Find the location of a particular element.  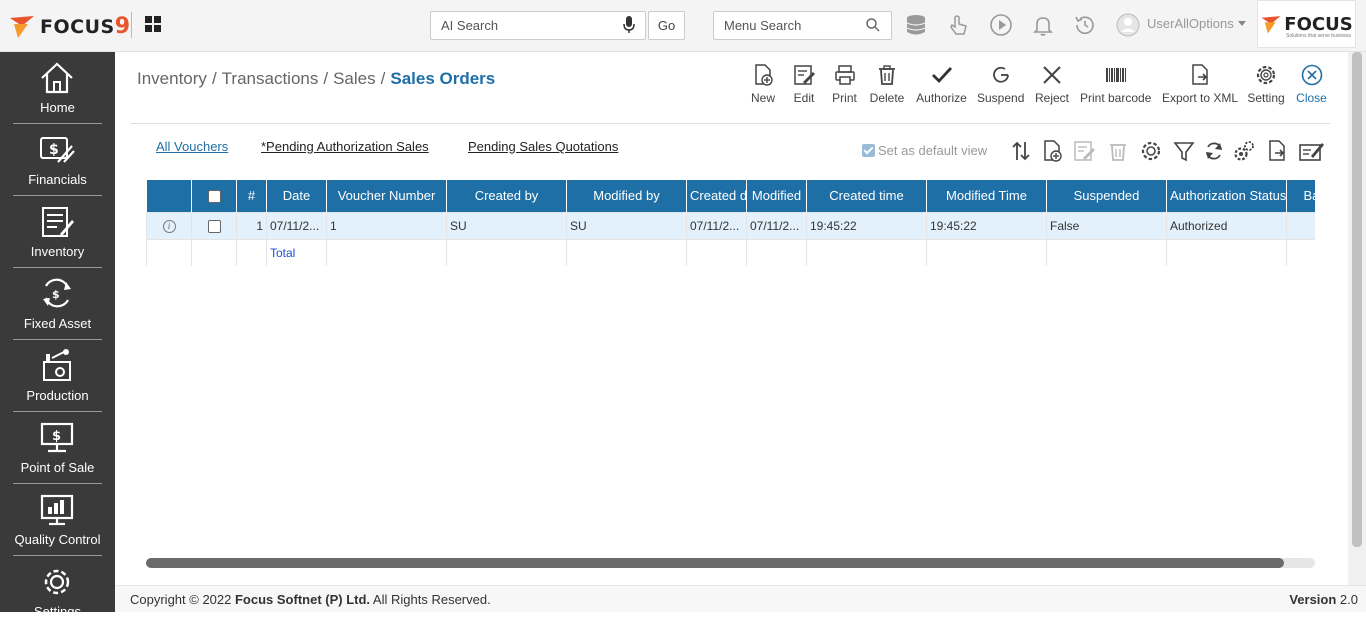

set-default-view-checkbox: Set as default view is located at coordinates (924, 150).